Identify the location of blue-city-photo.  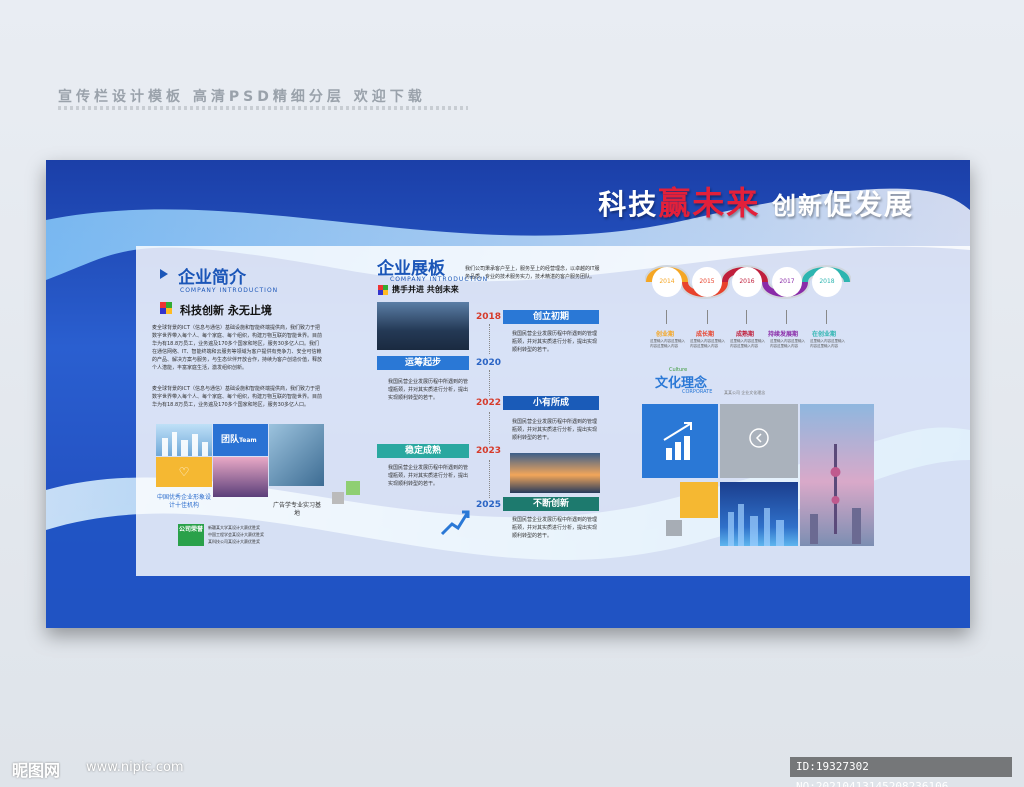
(759, 514).